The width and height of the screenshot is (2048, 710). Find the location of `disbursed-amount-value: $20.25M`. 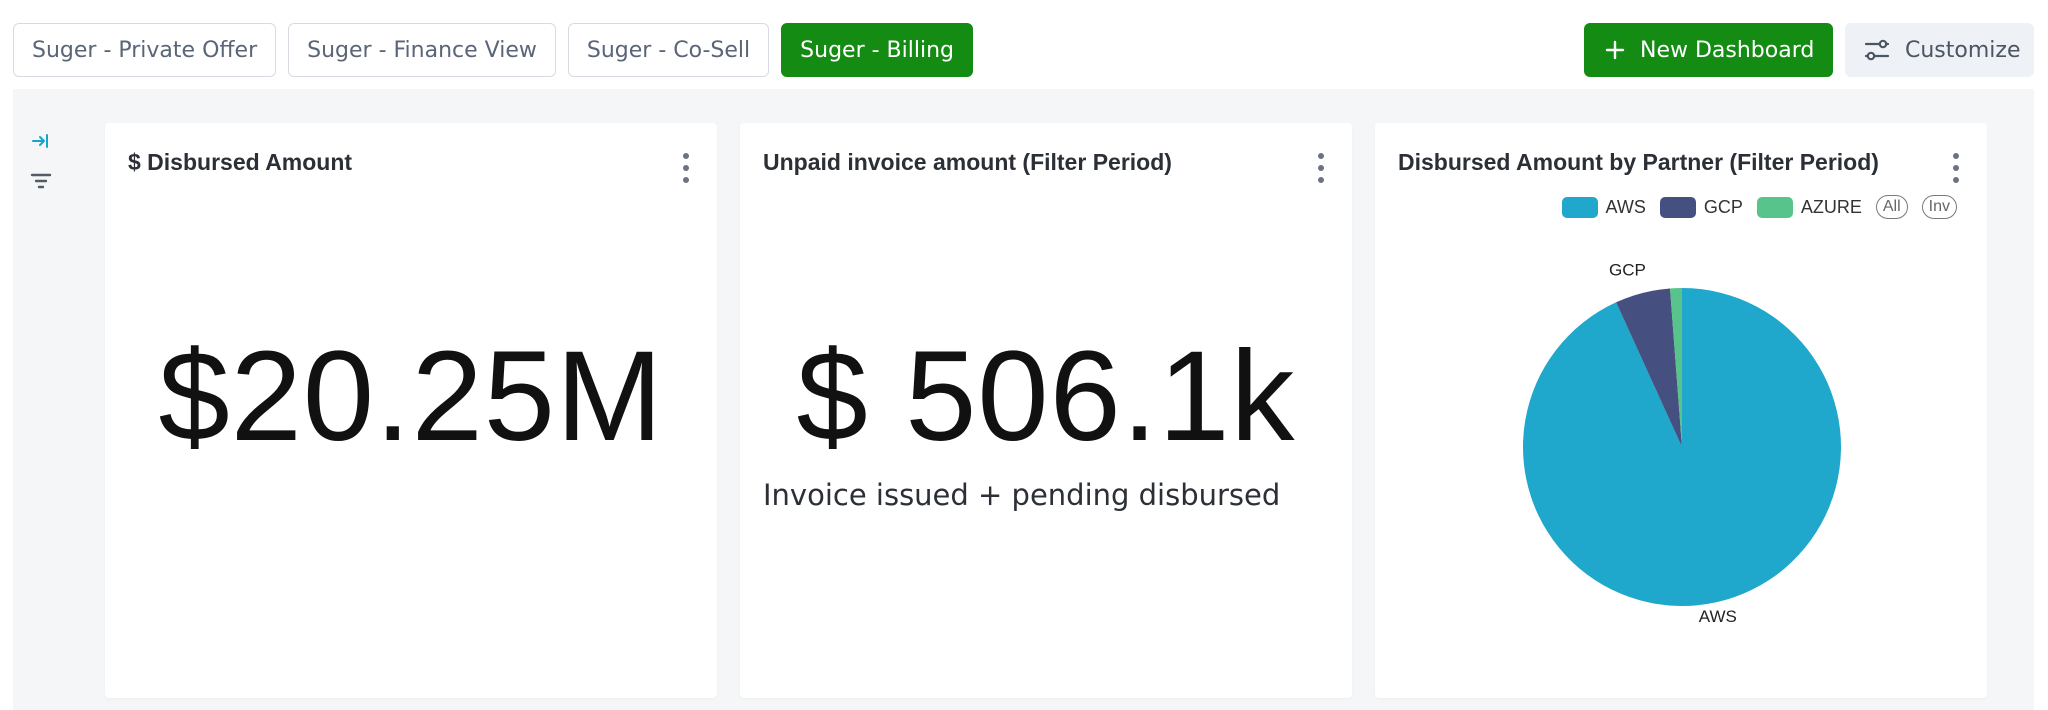

disbursed-amount-value: $20.25M is located at coordinates (411, 396).